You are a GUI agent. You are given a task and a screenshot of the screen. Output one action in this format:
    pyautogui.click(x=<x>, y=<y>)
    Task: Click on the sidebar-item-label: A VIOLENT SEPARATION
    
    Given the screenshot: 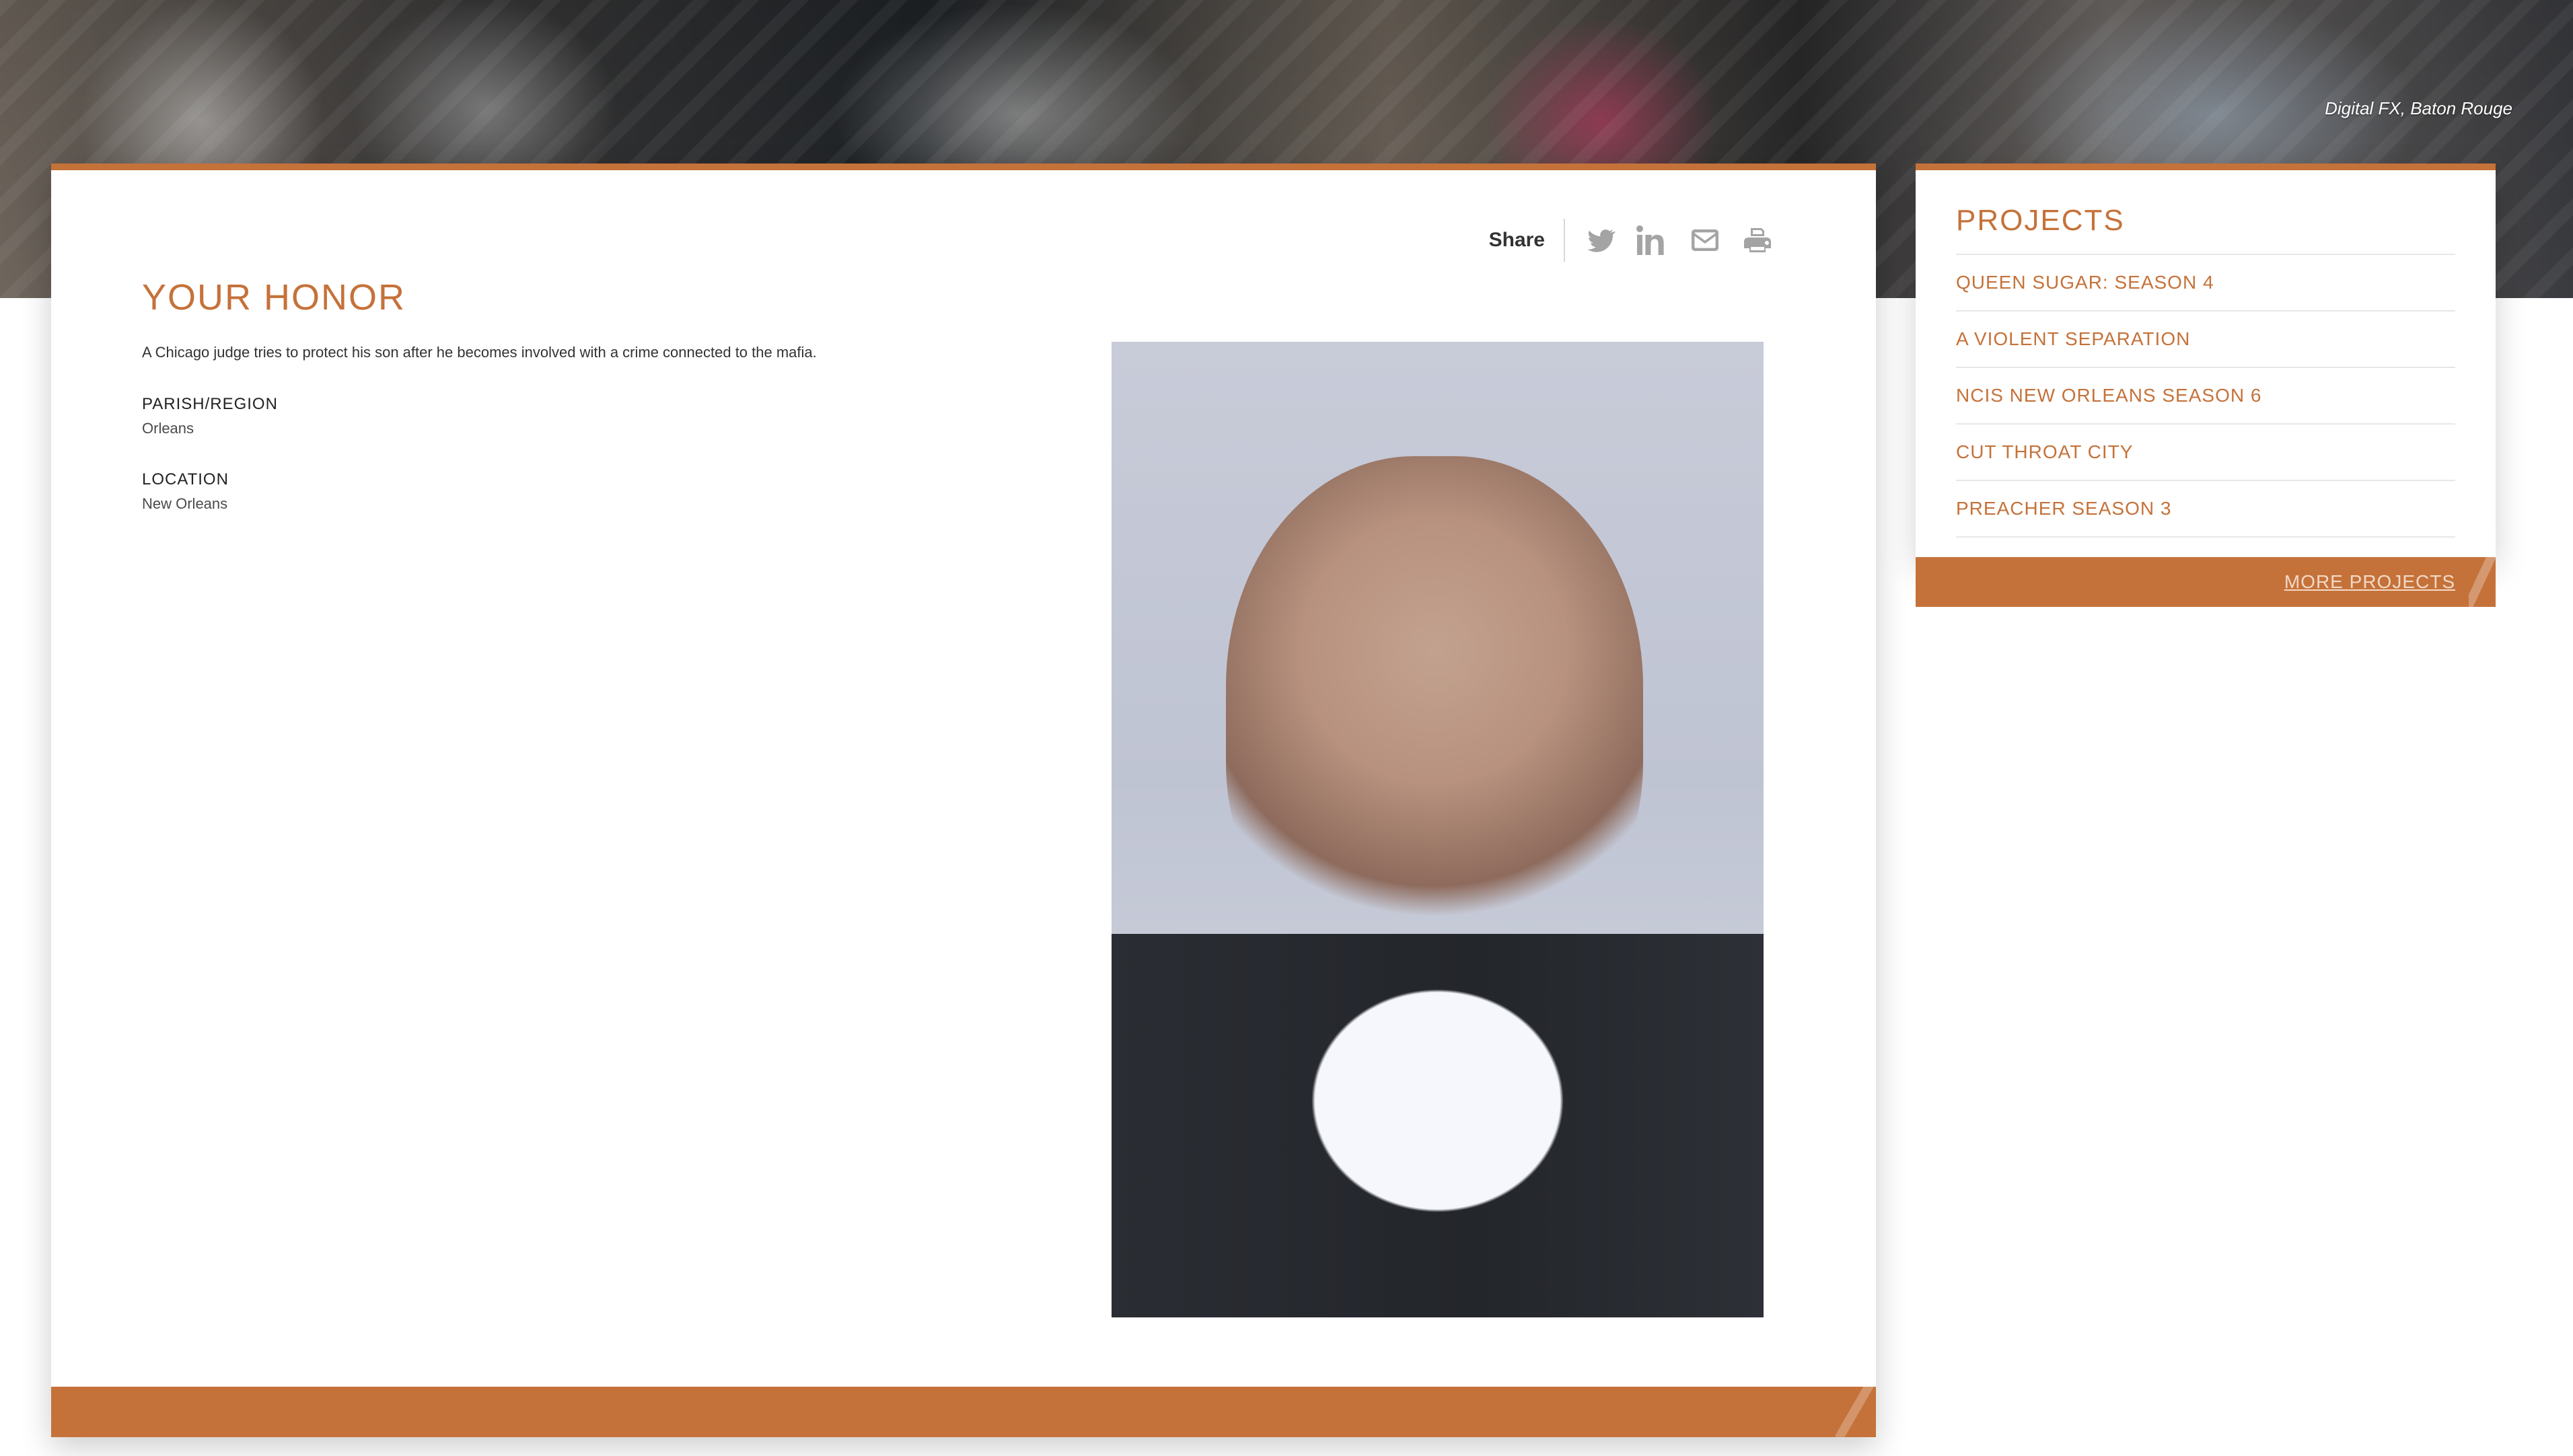 What is the action you would take?
    pyautogui.click(x=2074, y=338)
    